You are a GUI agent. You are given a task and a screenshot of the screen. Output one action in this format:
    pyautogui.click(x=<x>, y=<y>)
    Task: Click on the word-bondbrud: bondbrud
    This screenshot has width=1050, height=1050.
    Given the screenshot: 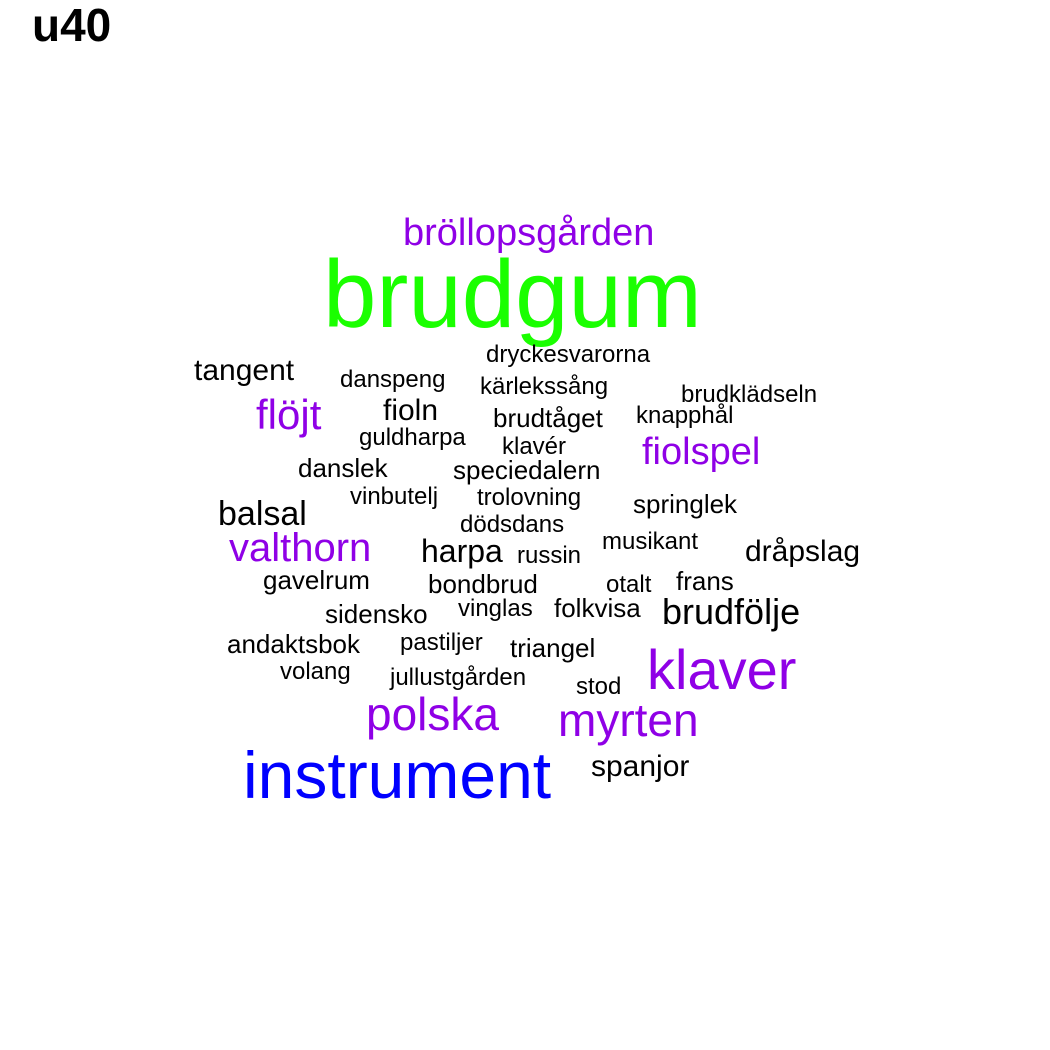 What is the action you would take?
    pyautogui.click(x=483, y=584)
    